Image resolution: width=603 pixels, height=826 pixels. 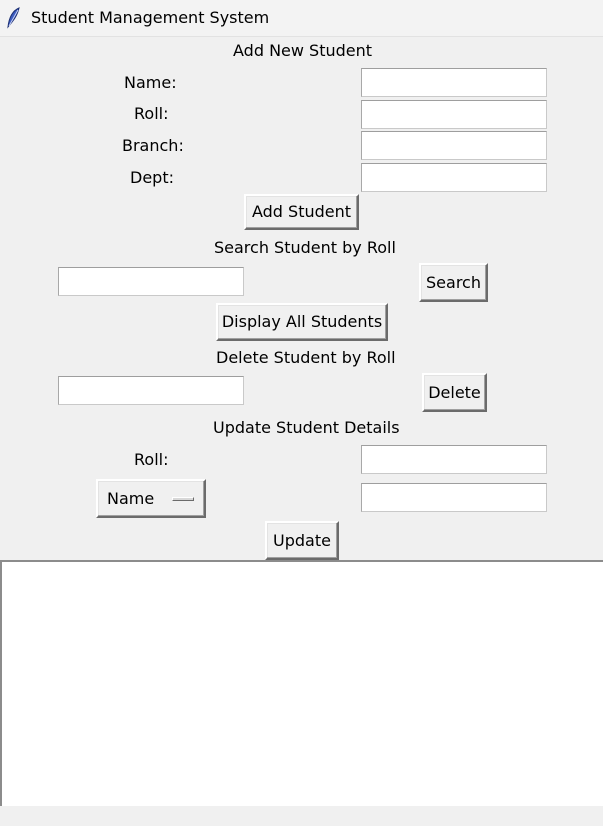 I want to click on roll-label: Roll:, so click(x=151, y=113).